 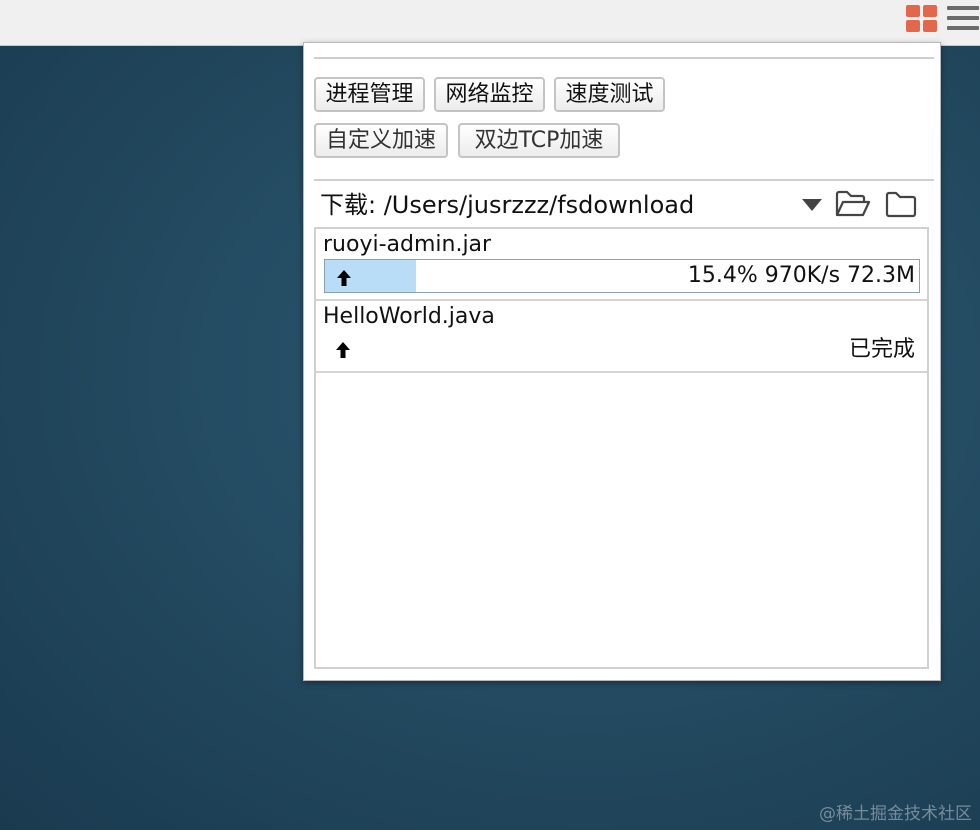 What do you see at coordinates (922, 18) in the screenshot?
I see `apps-grid-icon` at bounding box center [922, 18].